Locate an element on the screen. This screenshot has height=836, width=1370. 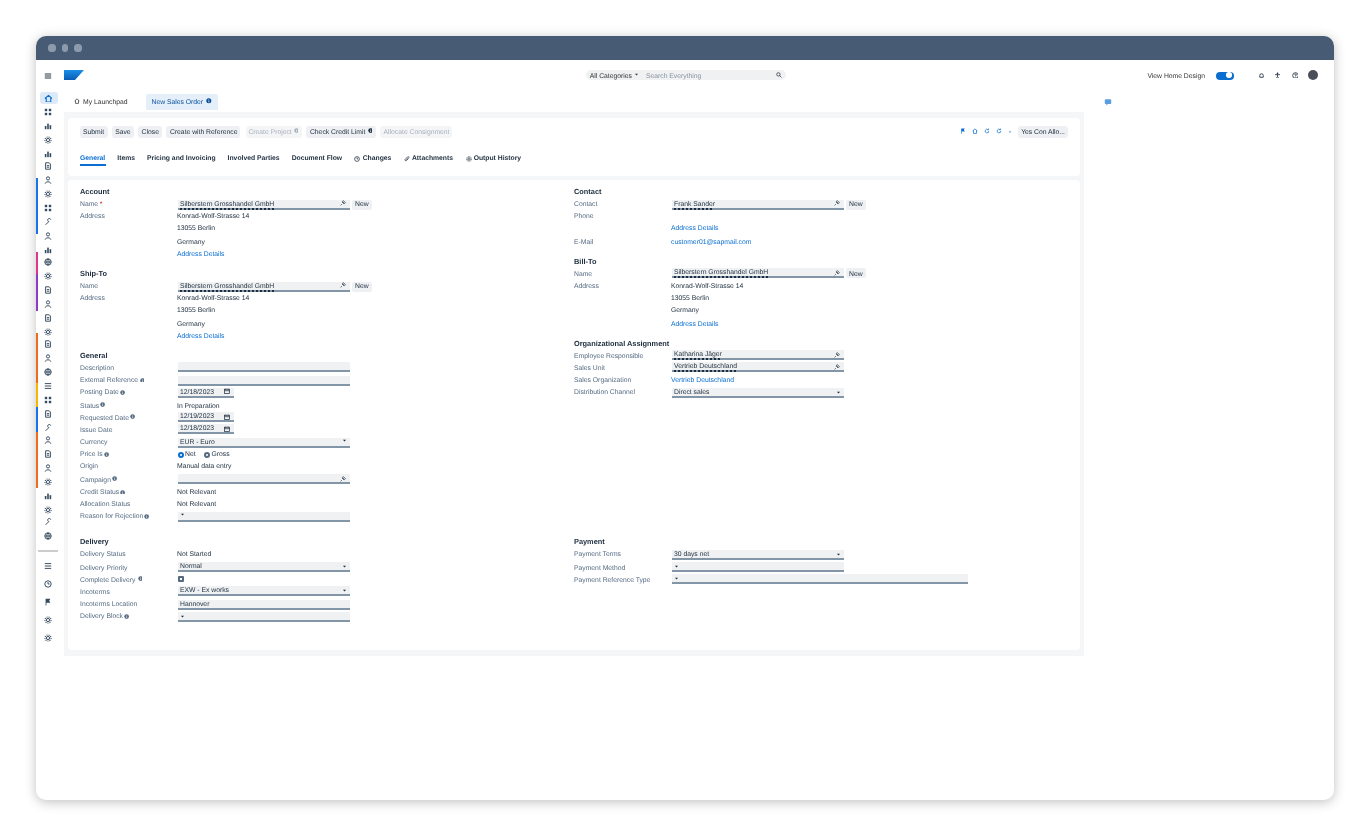
clock-icon is located at coordinates (48, 584).